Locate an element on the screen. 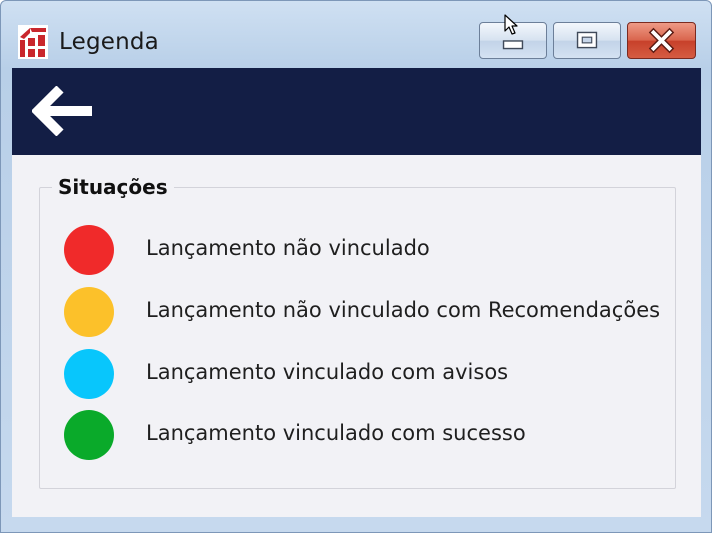  window-title: Legenda is located at coordinates (109, 42).